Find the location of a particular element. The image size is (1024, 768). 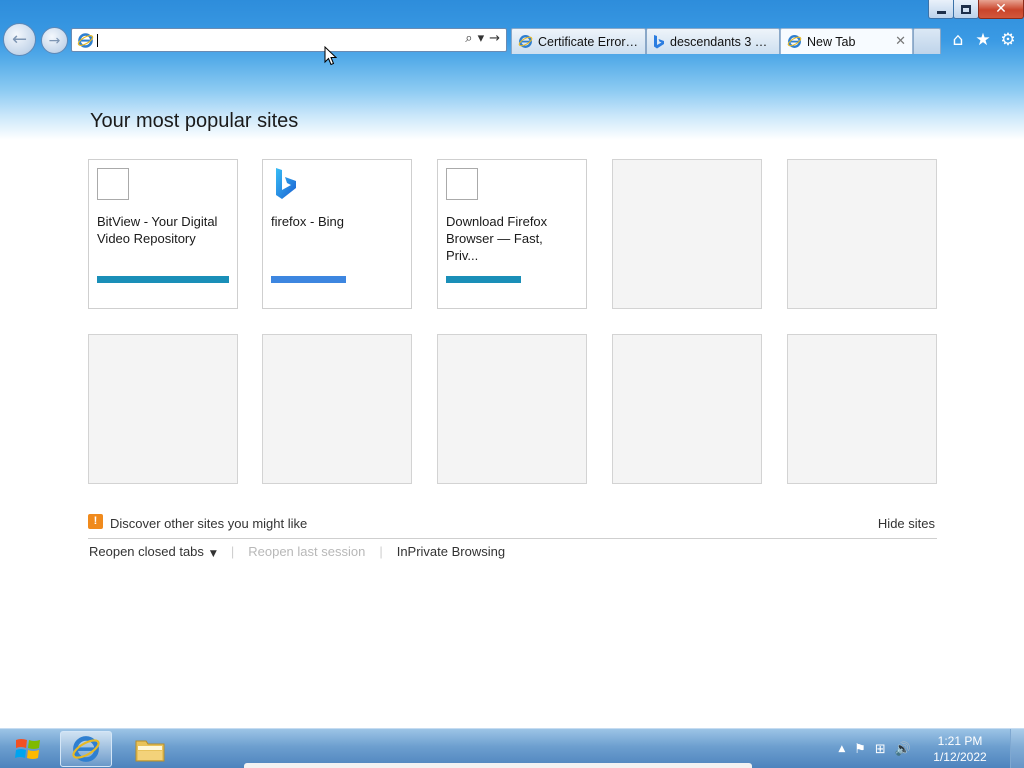

site-tile-bitview: BitView - Your Digital Video Repository is located at coordinates (163, 234).